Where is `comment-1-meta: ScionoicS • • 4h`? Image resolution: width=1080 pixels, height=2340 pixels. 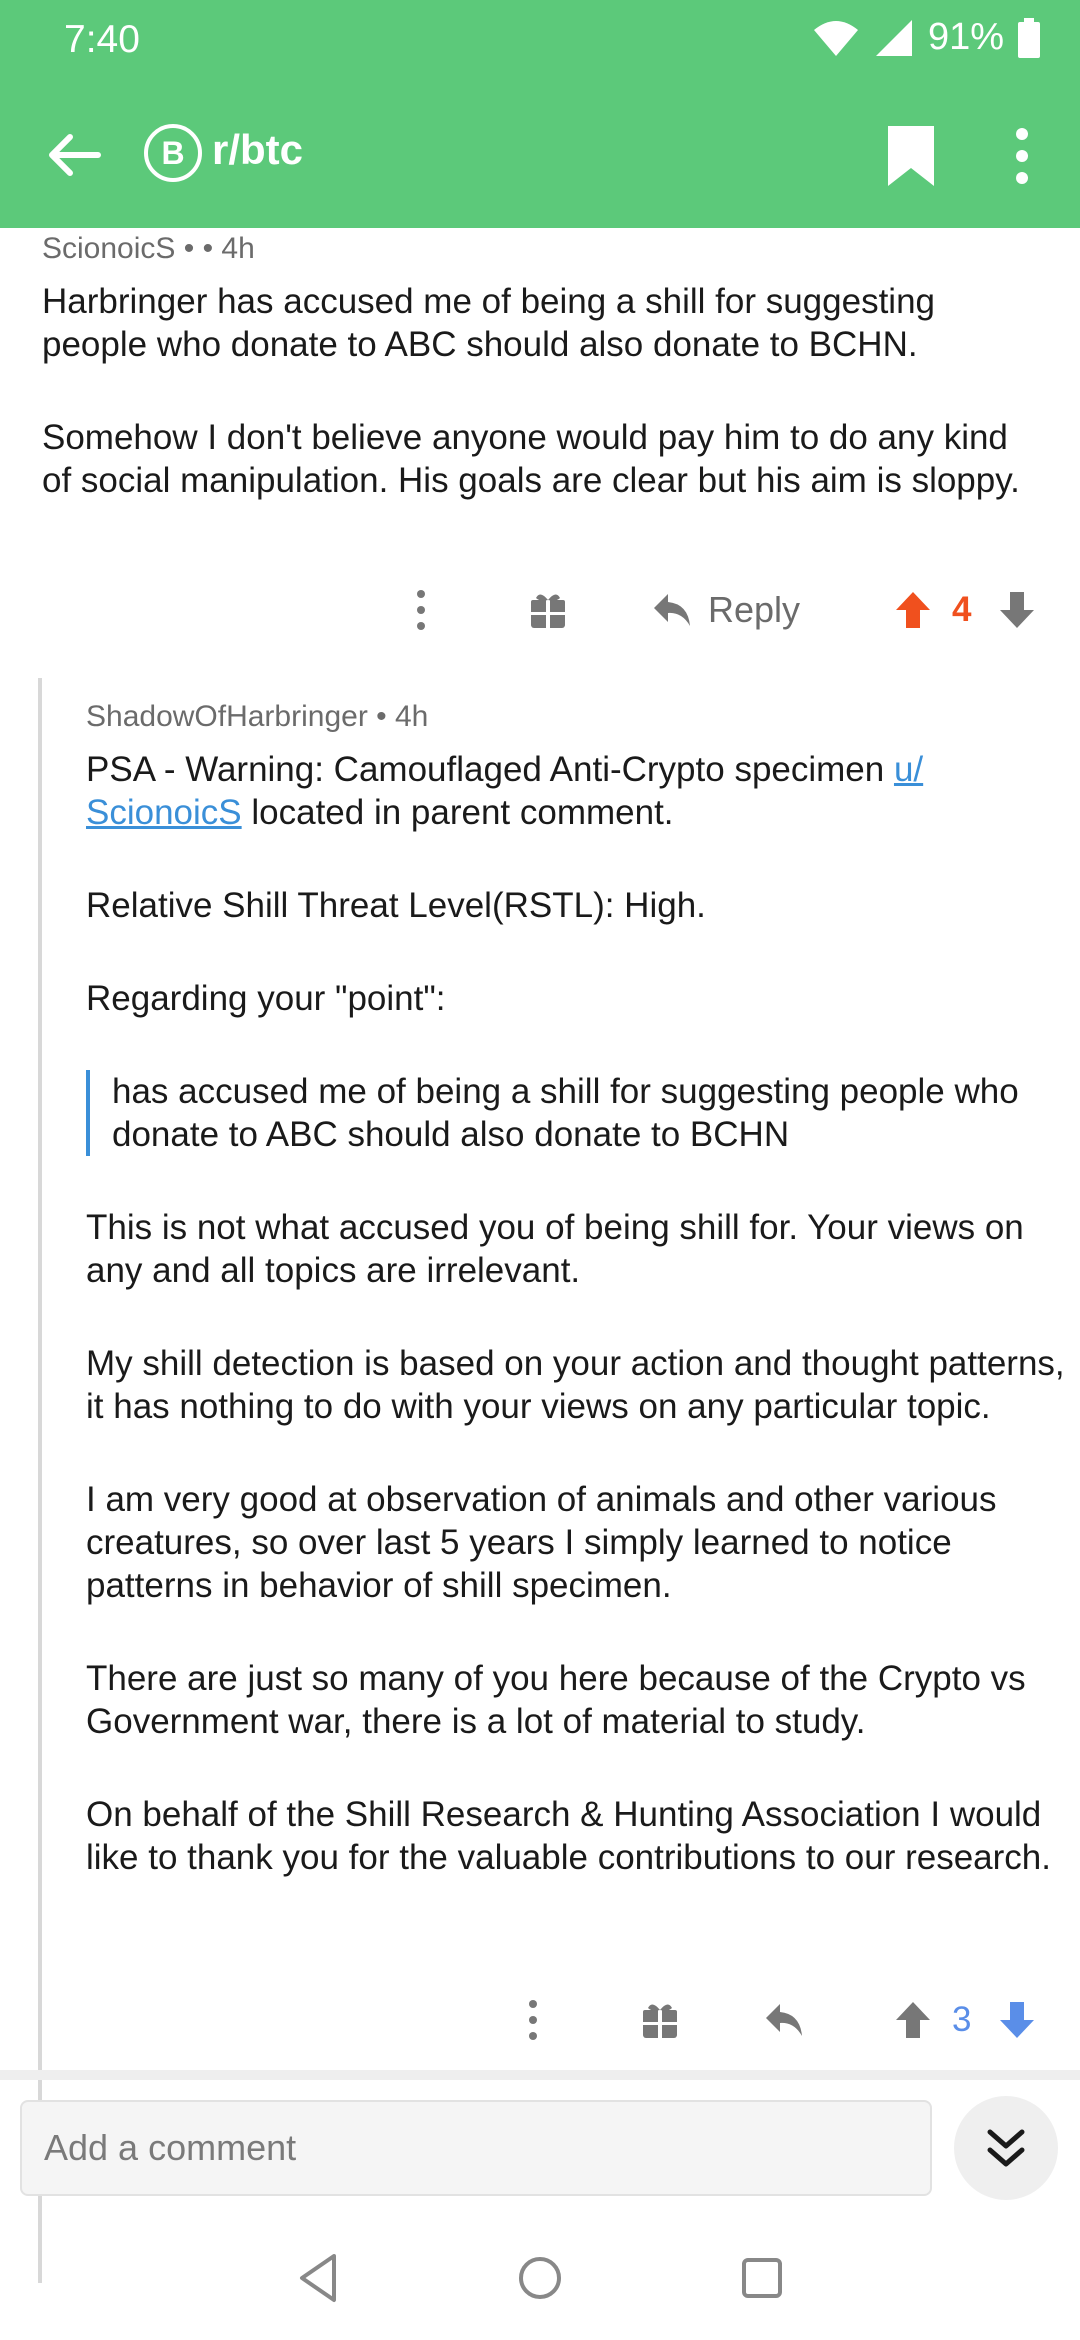
comment-1-meta: ScionoicS • • 4h is located at coordinates (148, 249).